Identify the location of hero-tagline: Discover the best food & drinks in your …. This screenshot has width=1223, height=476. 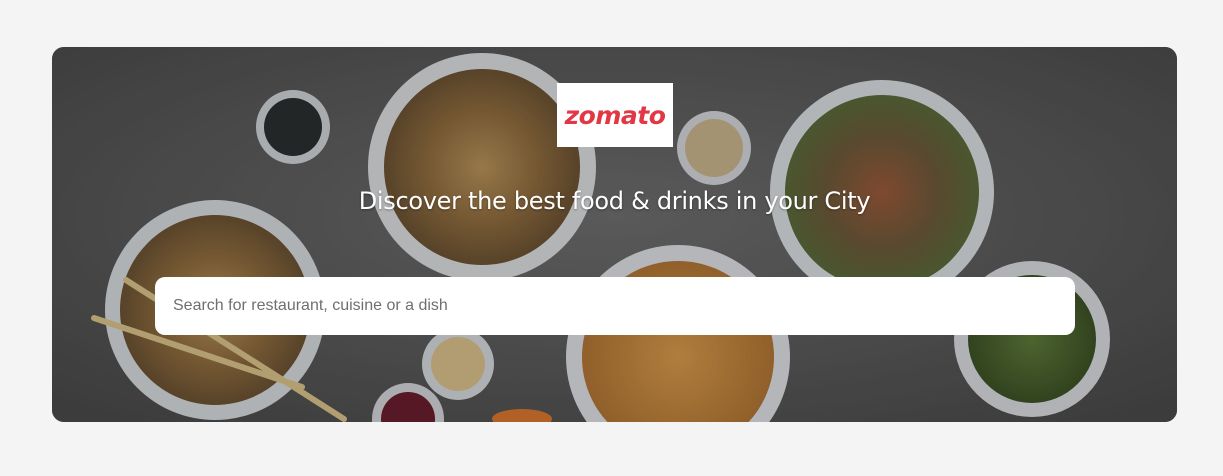
(614, 201).